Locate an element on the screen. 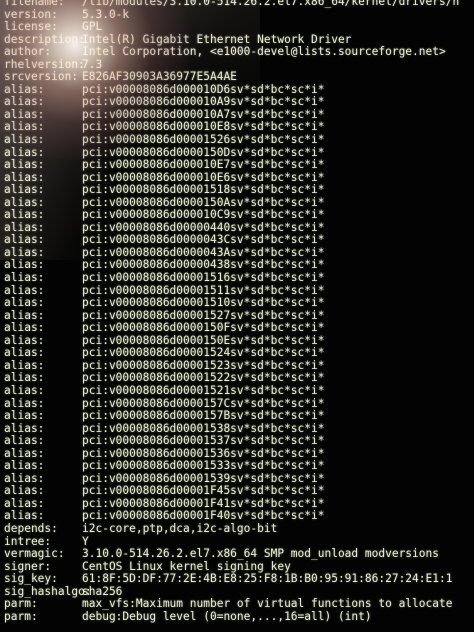 The height and width of the screenshot is (632, 474). field-name: sig_key: is located at coordinates (31, 579).